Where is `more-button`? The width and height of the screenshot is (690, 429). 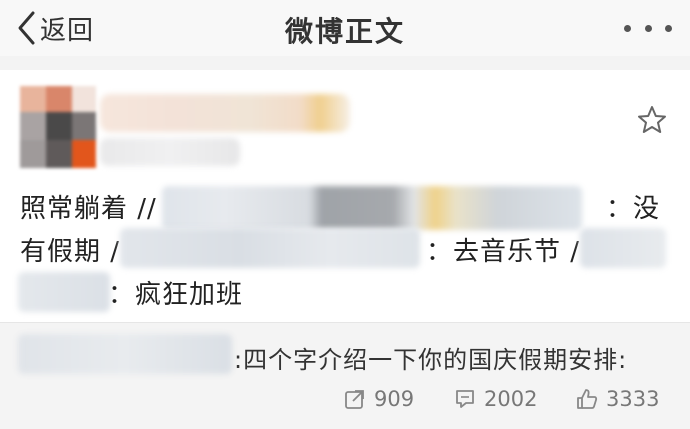 more-button is located at coordinates (648, 28).